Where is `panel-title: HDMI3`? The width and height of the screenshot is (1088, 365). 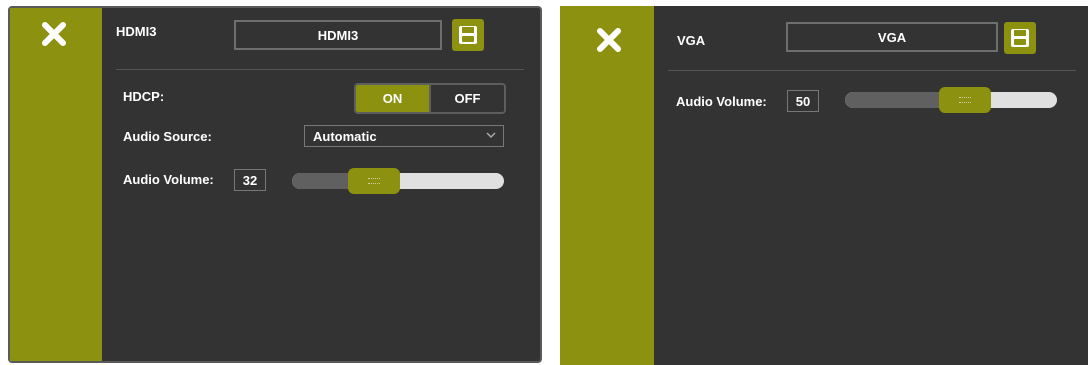
panel-title: HDMI3 is located at coordinates (136, 31).